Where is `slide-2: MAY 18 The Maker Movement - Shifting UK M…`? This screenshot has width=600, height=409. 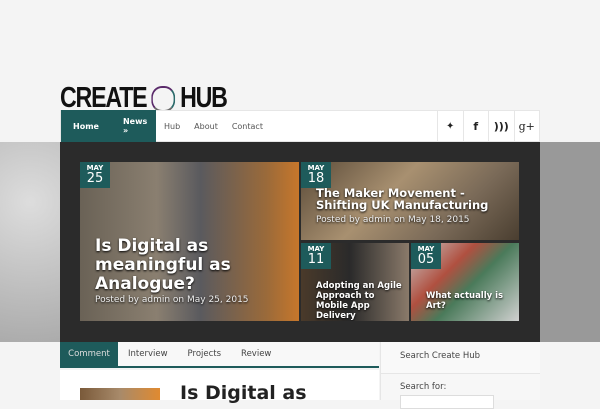 slide-2: MAY 18 The Maker Movement - Shifting UK M… is located at coordinates (410, 201).